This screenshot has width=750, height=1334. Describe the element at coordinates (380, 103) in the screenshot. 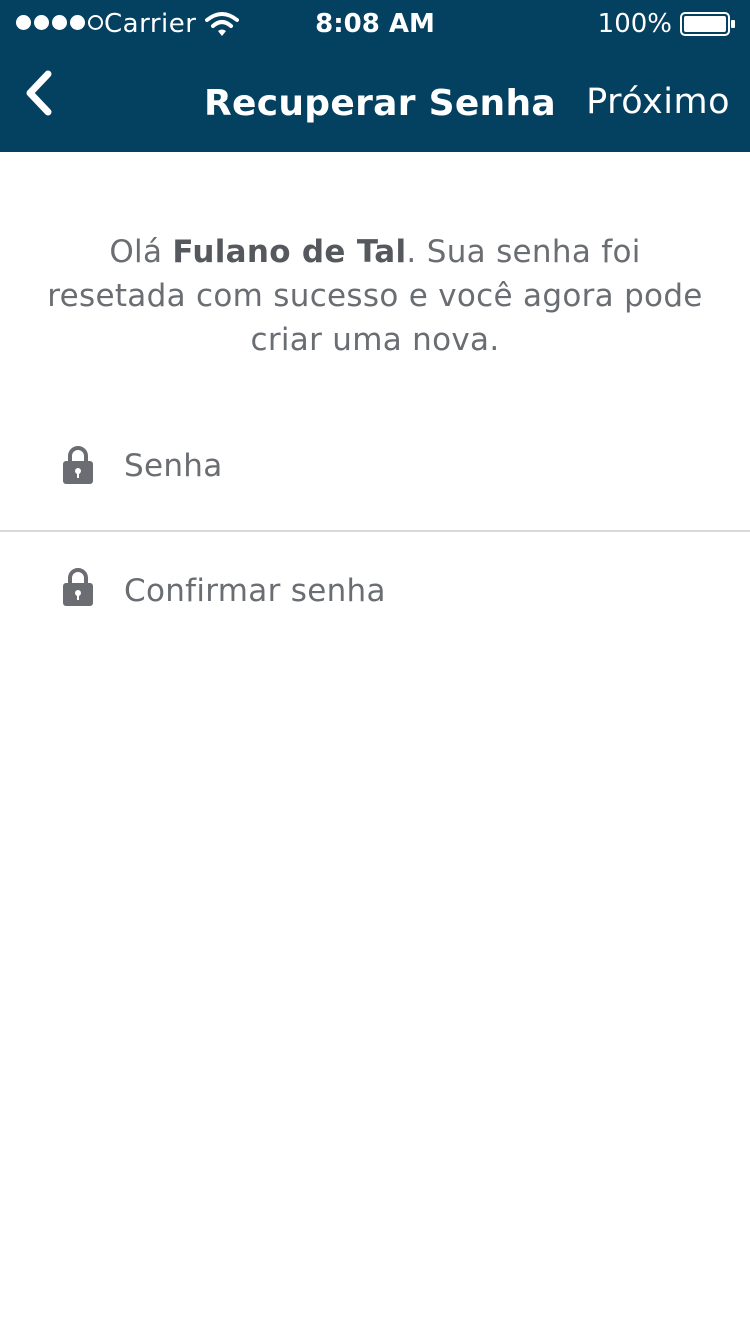

I see `page-title: Recuperar Senha` at that location.